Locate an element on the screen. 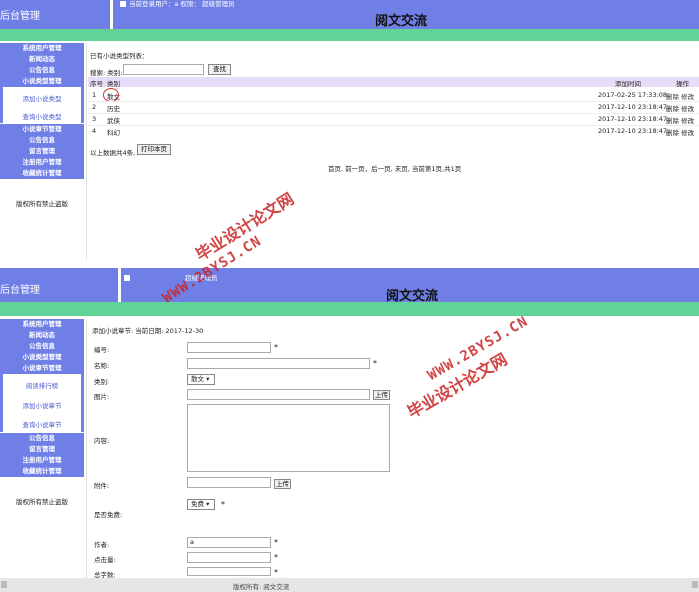  input-tupian is located at coordinates (278, 394).